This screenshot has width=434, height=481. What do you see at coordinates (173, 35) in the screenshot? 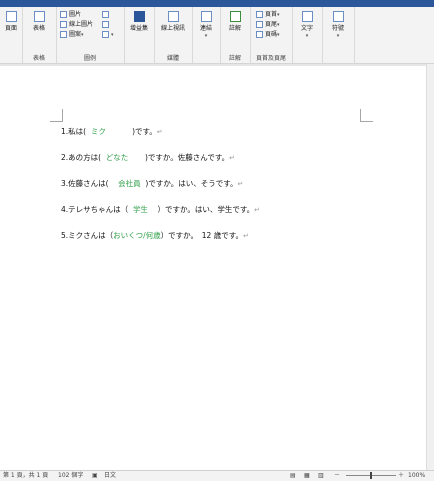
I see `group-media: 線上視訊 媒體` at bounding box center [173, 35].